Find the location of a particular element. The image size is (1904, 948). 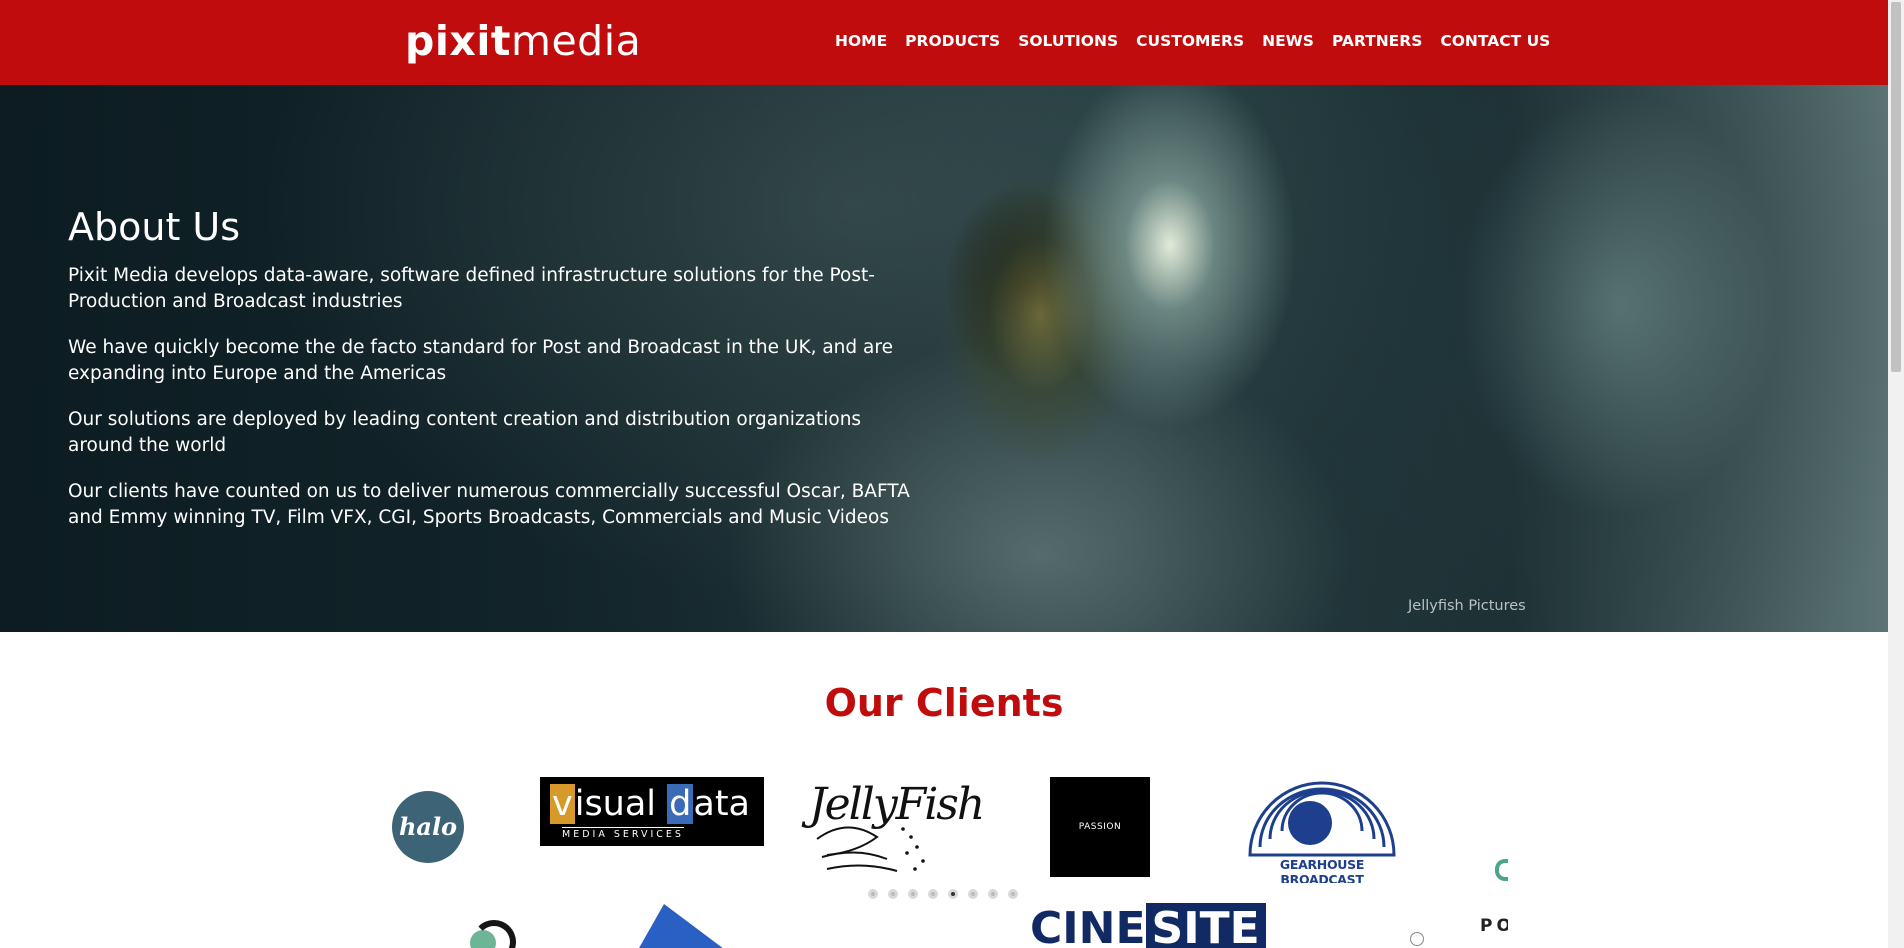

client-logo-po: PO is located at coordinates (1494, 926).